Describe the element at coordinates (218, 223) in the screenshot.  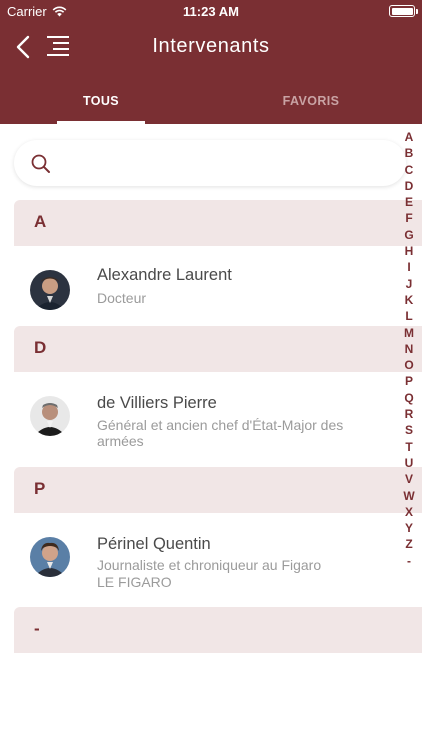
I see `section-header-a: A` at that location.